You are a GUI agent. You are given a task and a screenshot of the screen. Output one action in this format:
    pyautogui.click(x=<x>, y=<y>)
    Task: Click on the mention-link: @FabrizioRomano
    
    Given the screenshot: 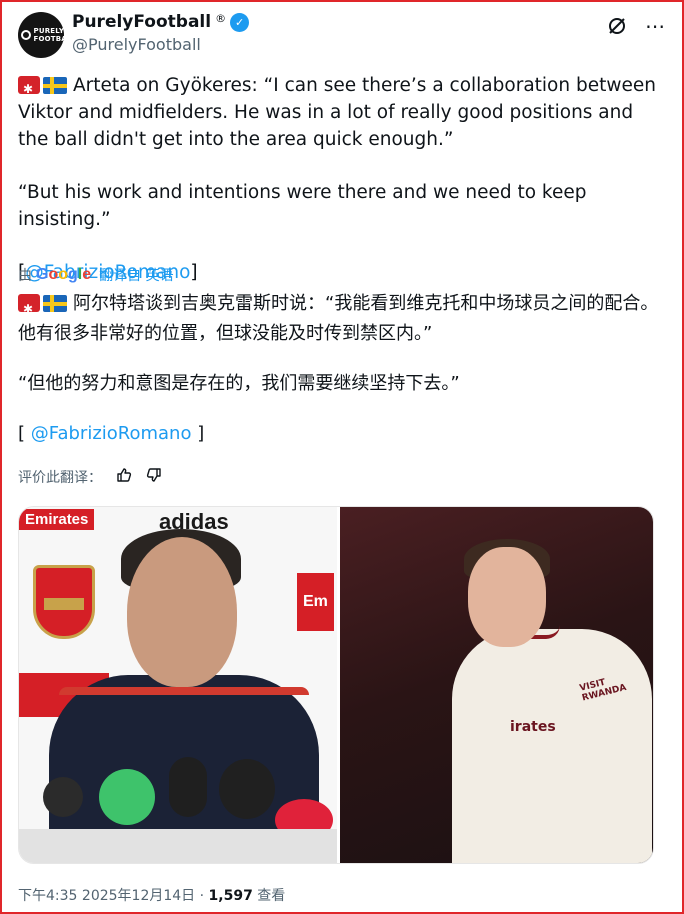 What is the action you would take?
    pyautogui.click(x=111, y=433)
    